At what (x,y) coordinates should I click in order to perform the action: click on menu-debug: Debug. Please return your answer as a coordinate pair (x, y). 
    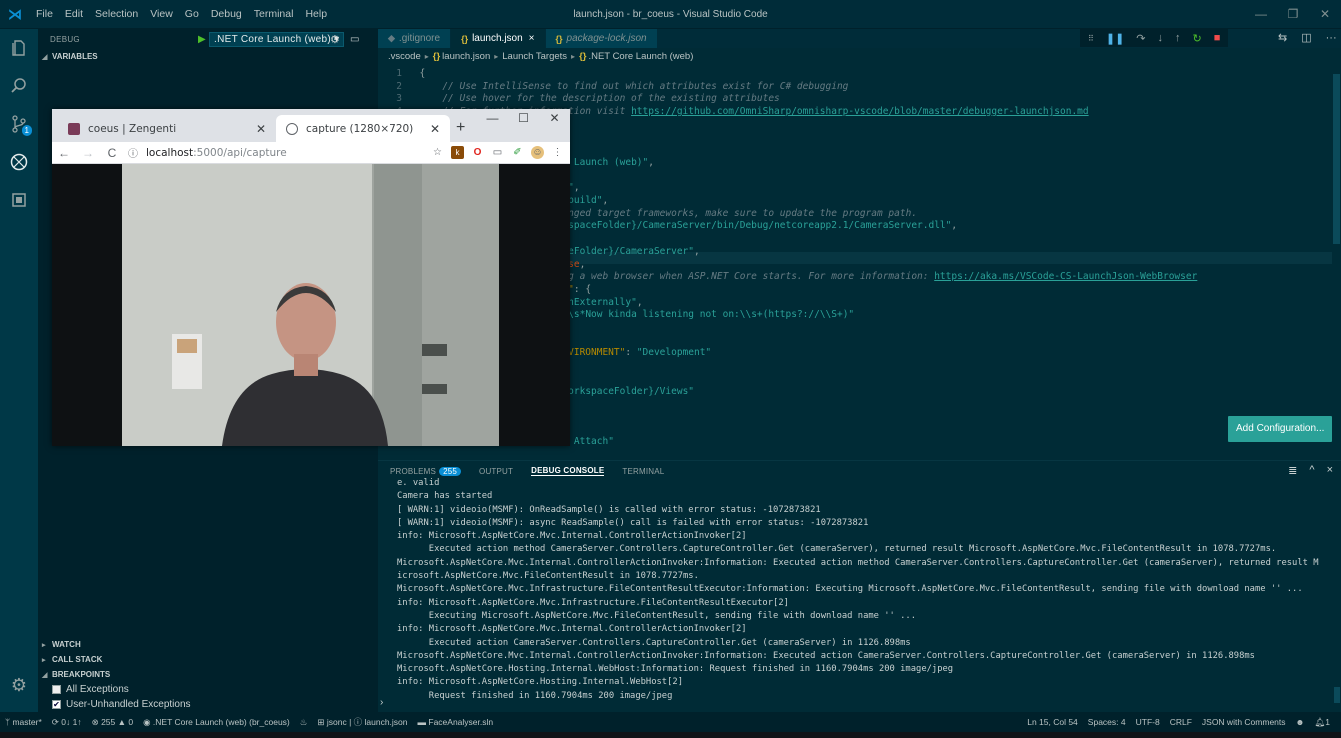
    Looking at the image, I should click on (226, 14).